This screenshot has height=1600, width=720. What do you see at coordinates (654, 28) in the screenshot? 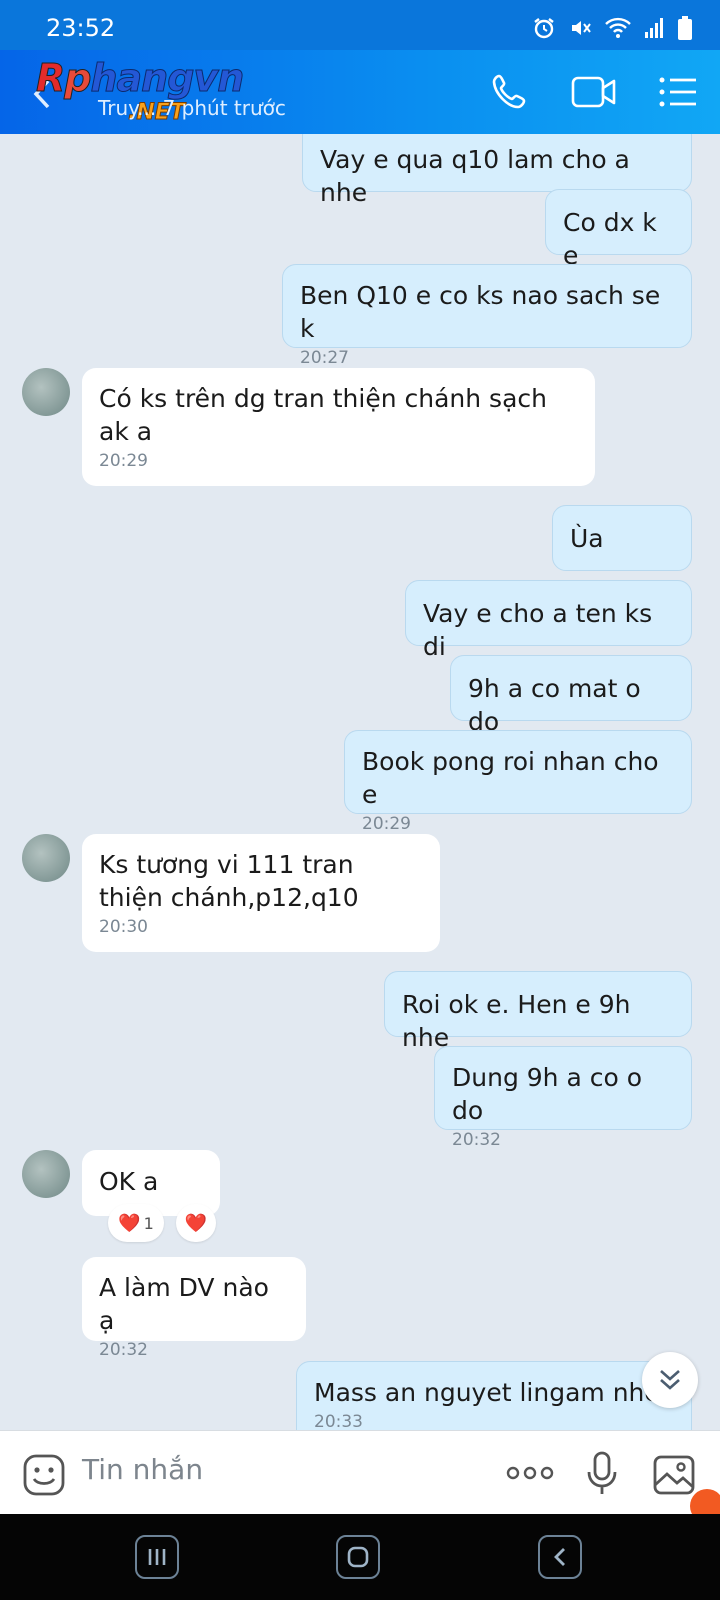
I see `signal-icon` at bounding box center [654, 28].